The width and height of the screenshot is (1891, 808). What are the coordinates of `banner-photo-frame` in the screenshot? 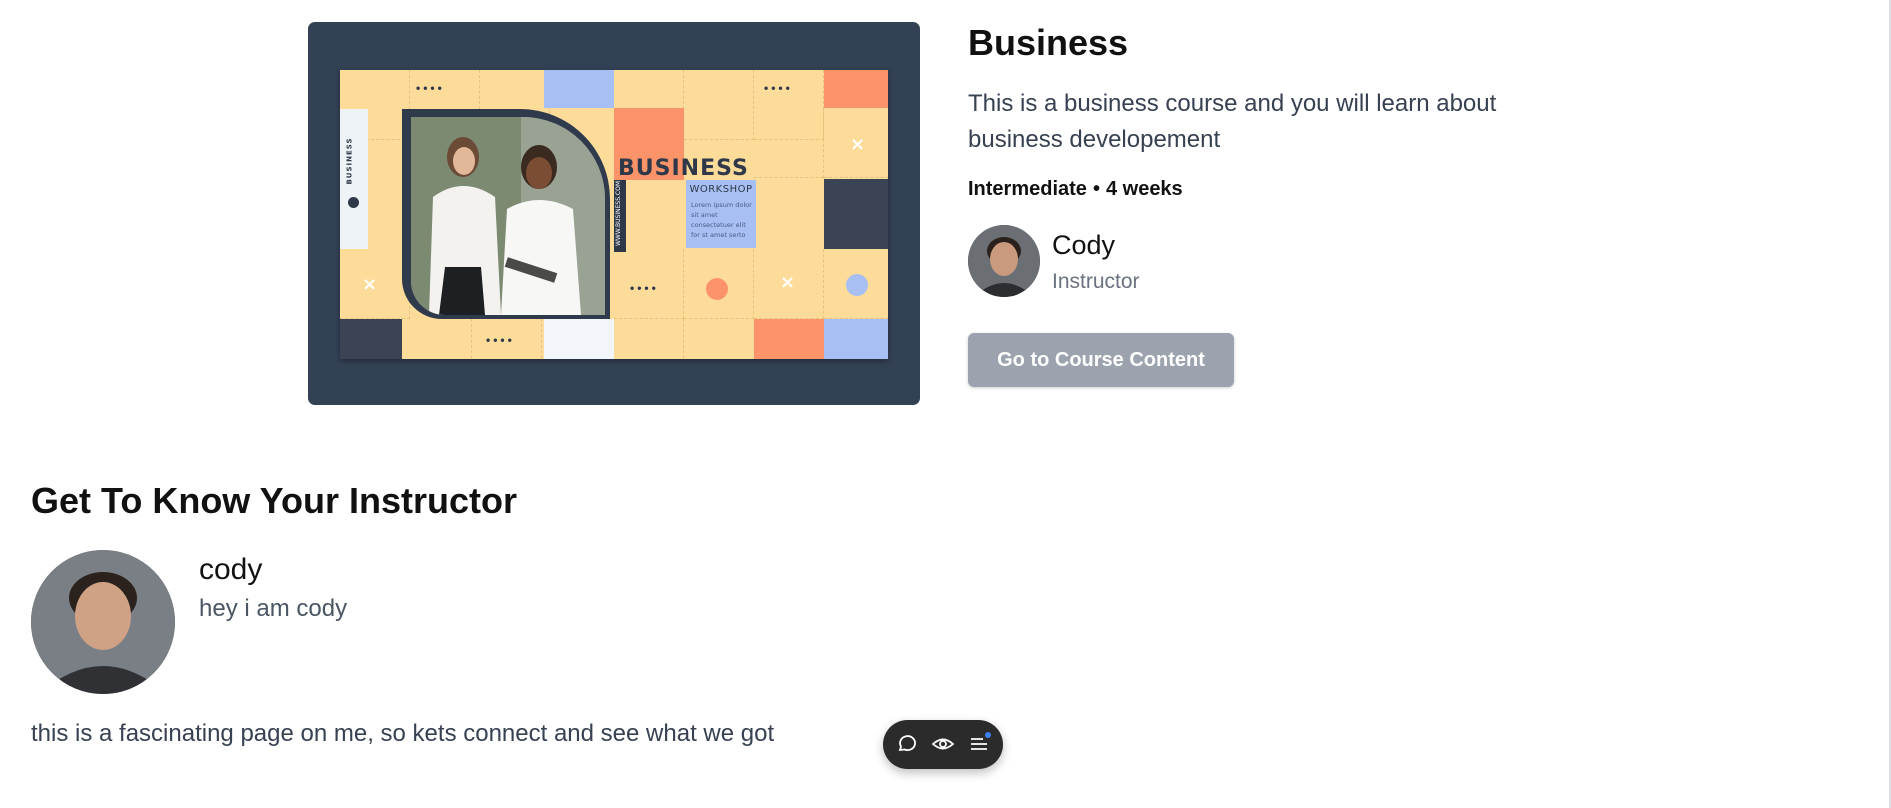 It's located at (506, 214).